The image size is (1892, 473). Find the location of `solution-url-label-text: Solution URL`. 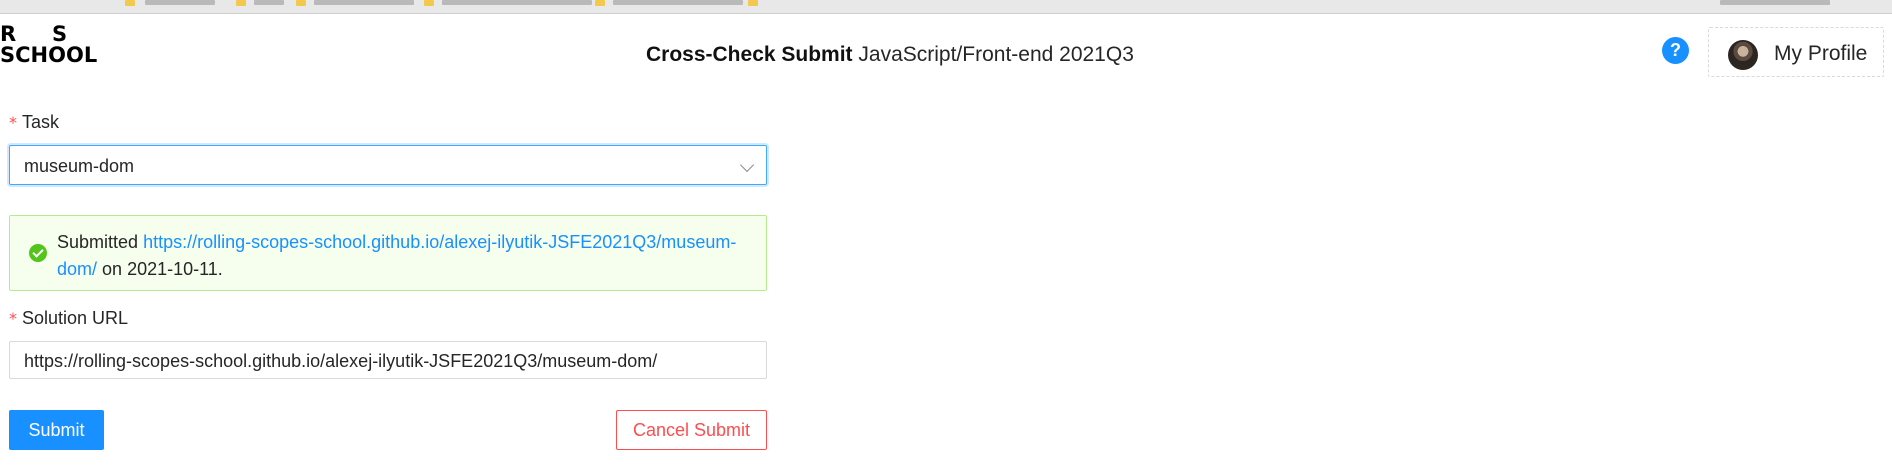

solution-url-label-text: Solution URL is located at coordinates (75, 318).